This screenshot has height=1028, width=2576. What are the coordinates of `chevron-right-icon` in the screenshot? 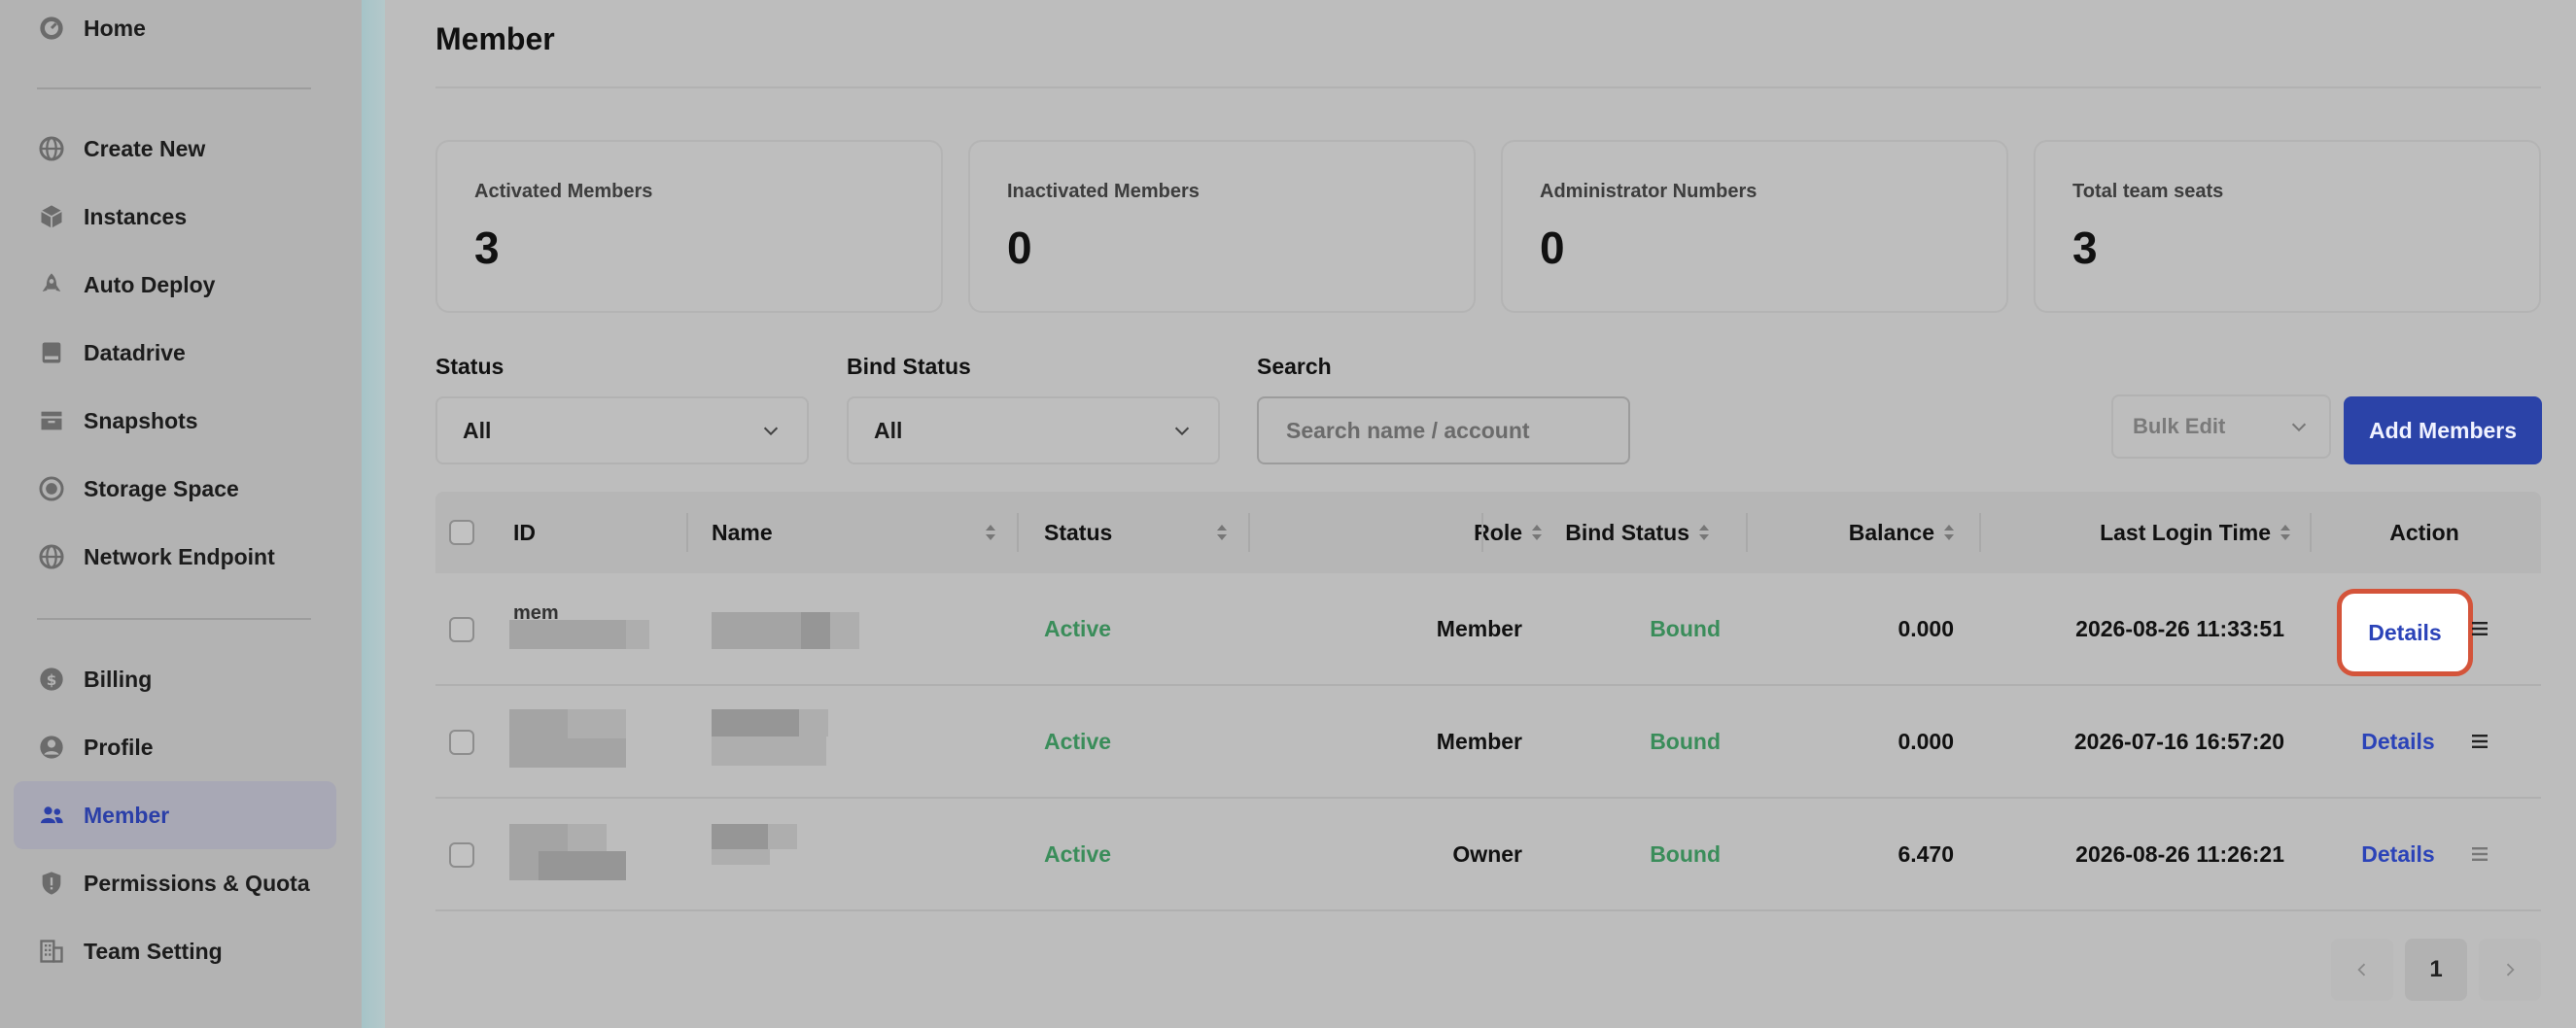 It's located at (2510, 970).